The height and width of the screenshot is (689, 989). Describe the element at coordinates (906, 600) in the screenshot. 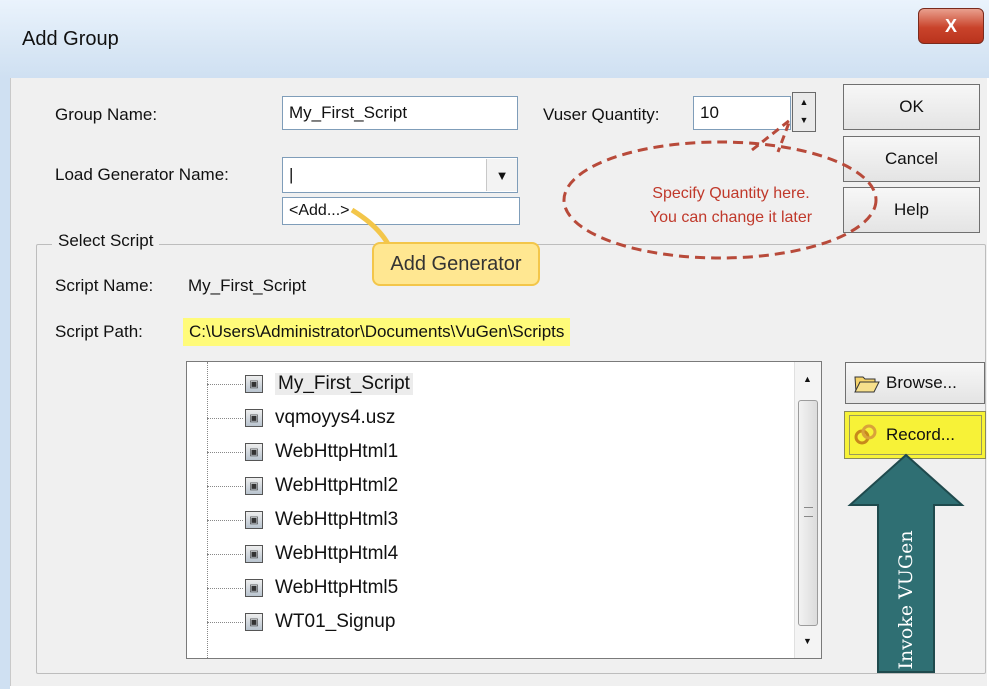

I see `invoke-vugen-label: Invoke VUGen` at that location.